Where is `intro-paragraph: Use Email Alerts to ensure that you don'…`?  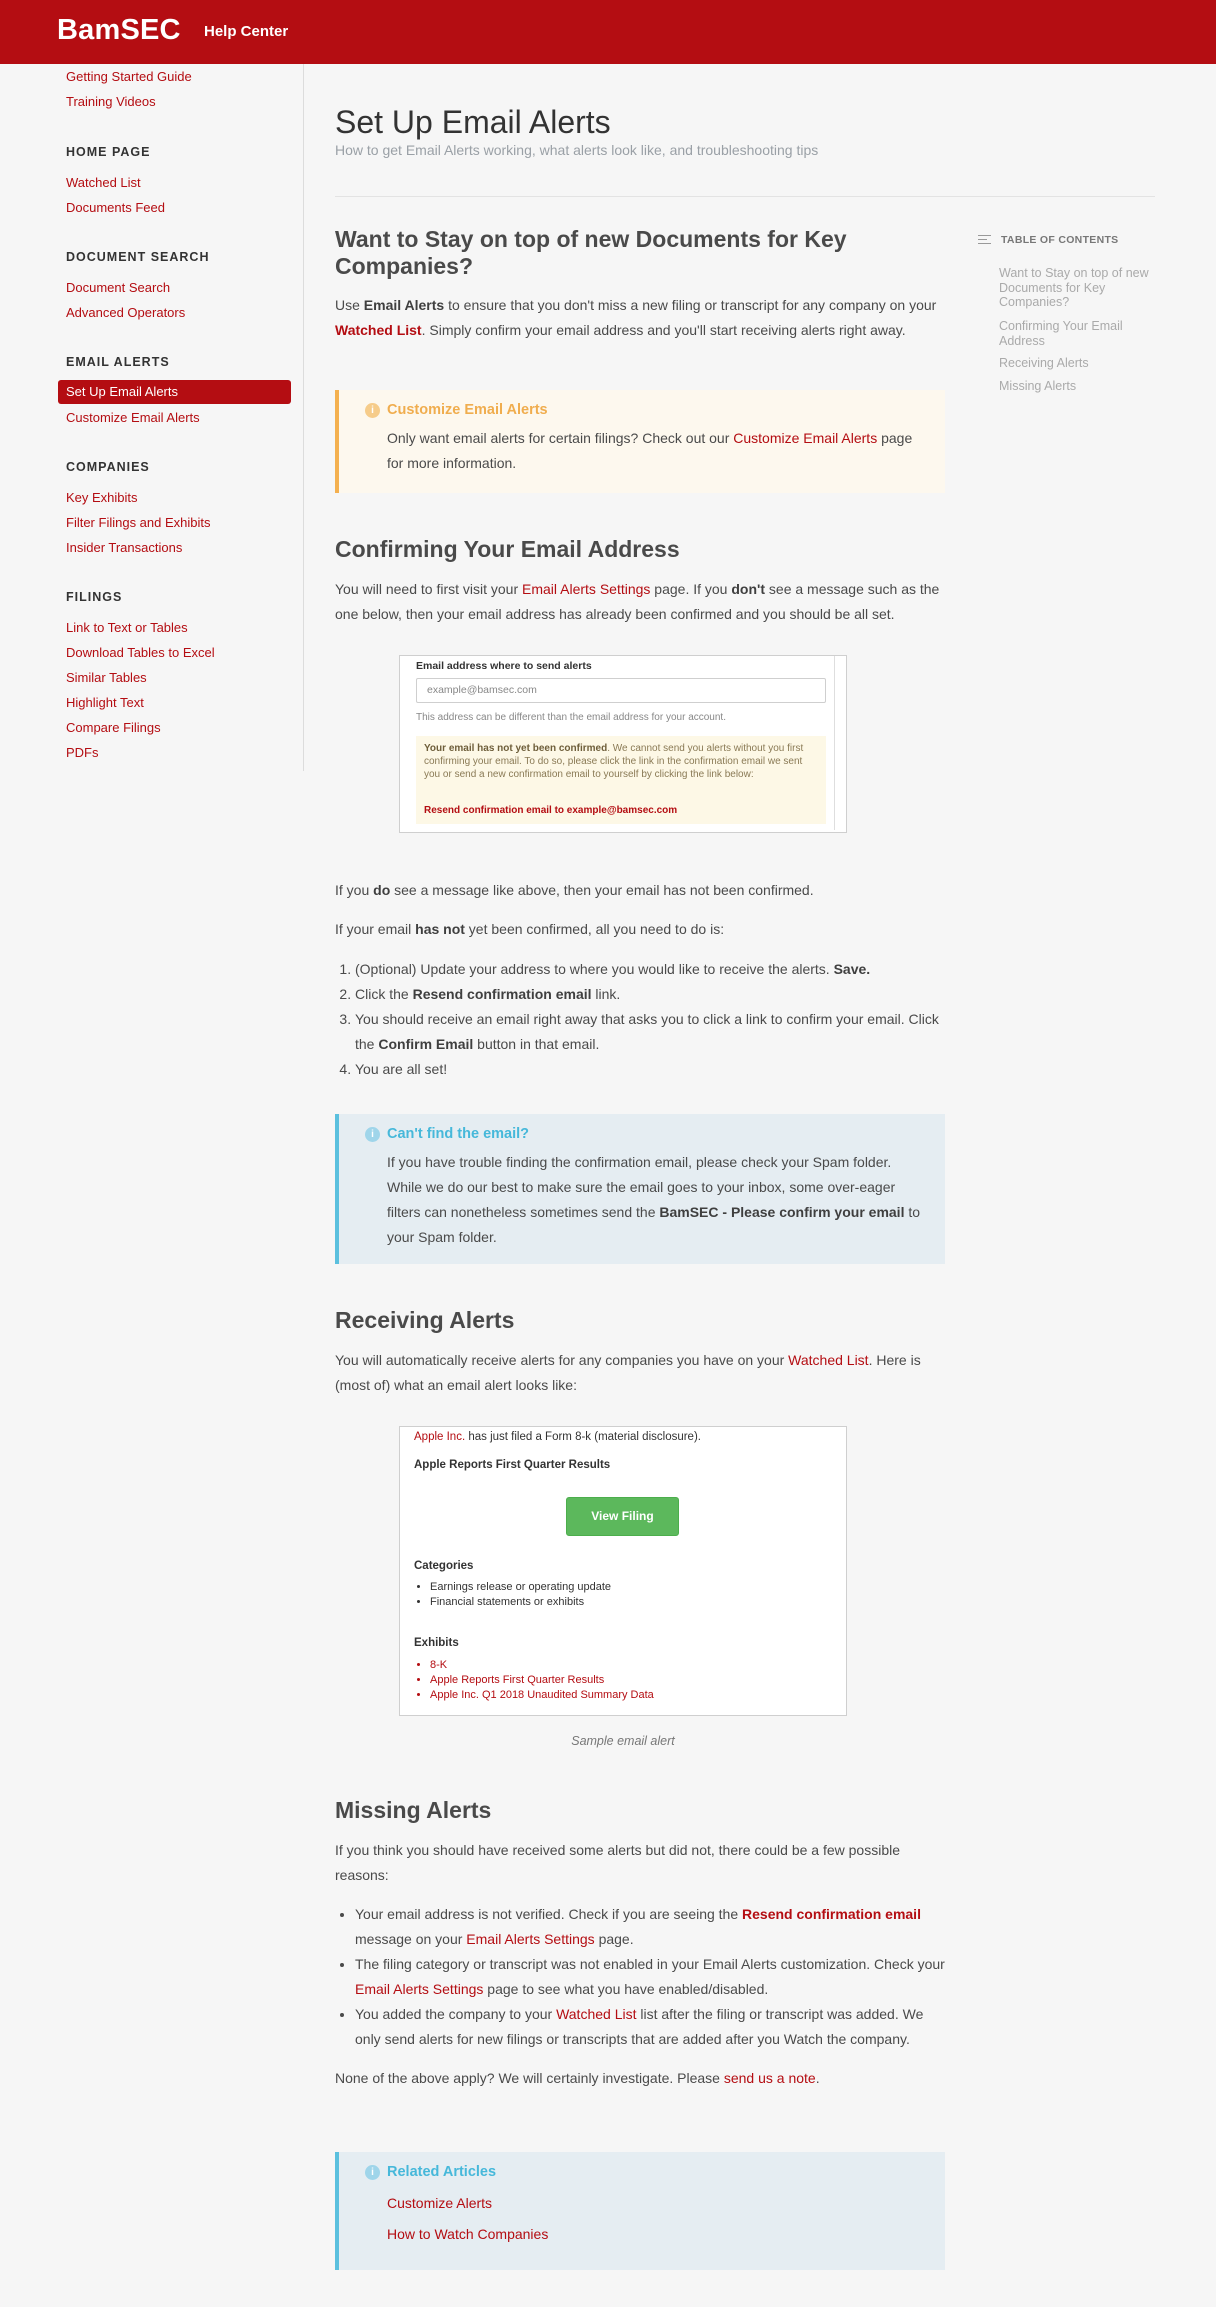 intro-paragraph: Use Email Alerts to ensure that you don'… is located at coordinates (636, 317).